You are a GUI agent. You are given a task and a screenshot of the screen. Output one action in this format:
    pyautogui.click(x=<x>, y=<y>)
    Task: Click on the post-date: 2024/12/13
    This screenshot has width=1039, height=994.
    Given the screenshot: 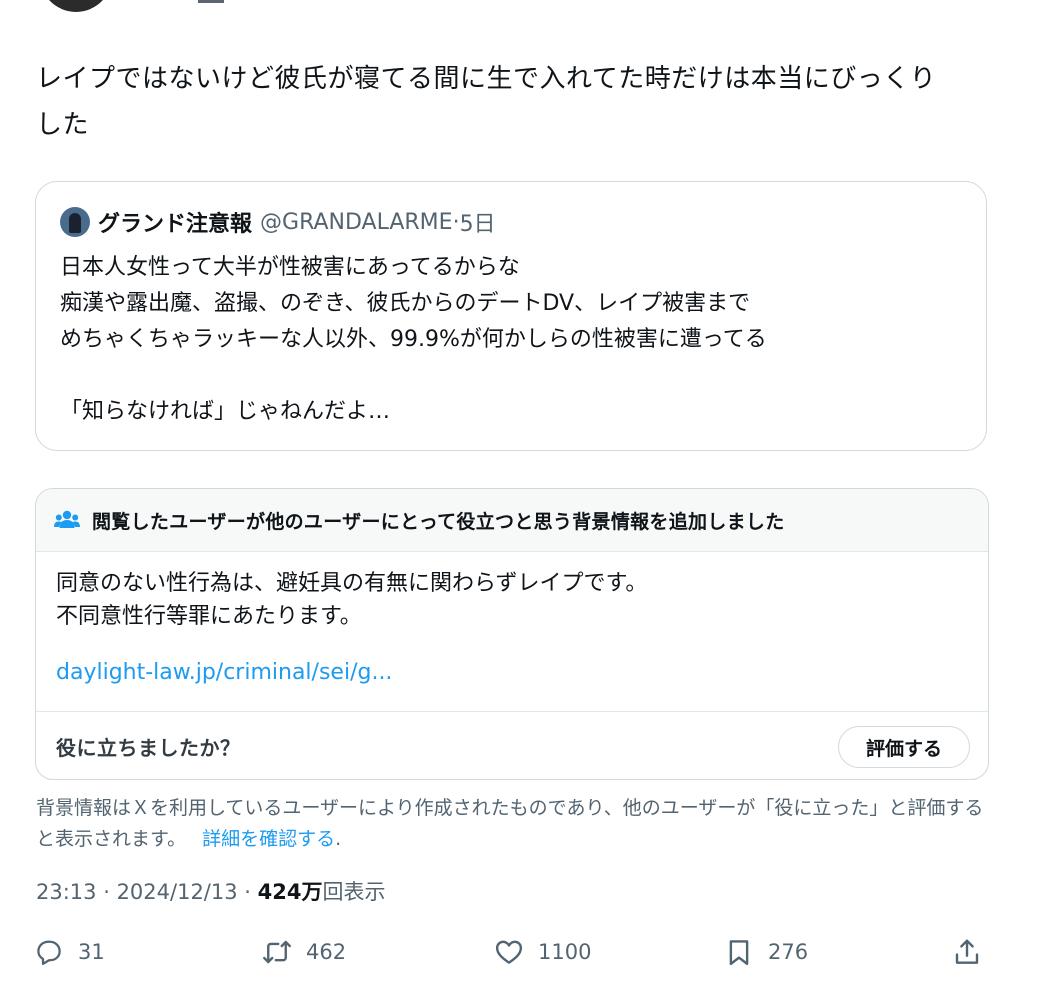 What is the action you would take?
    pyautogui.click(x=177, y=892)
    